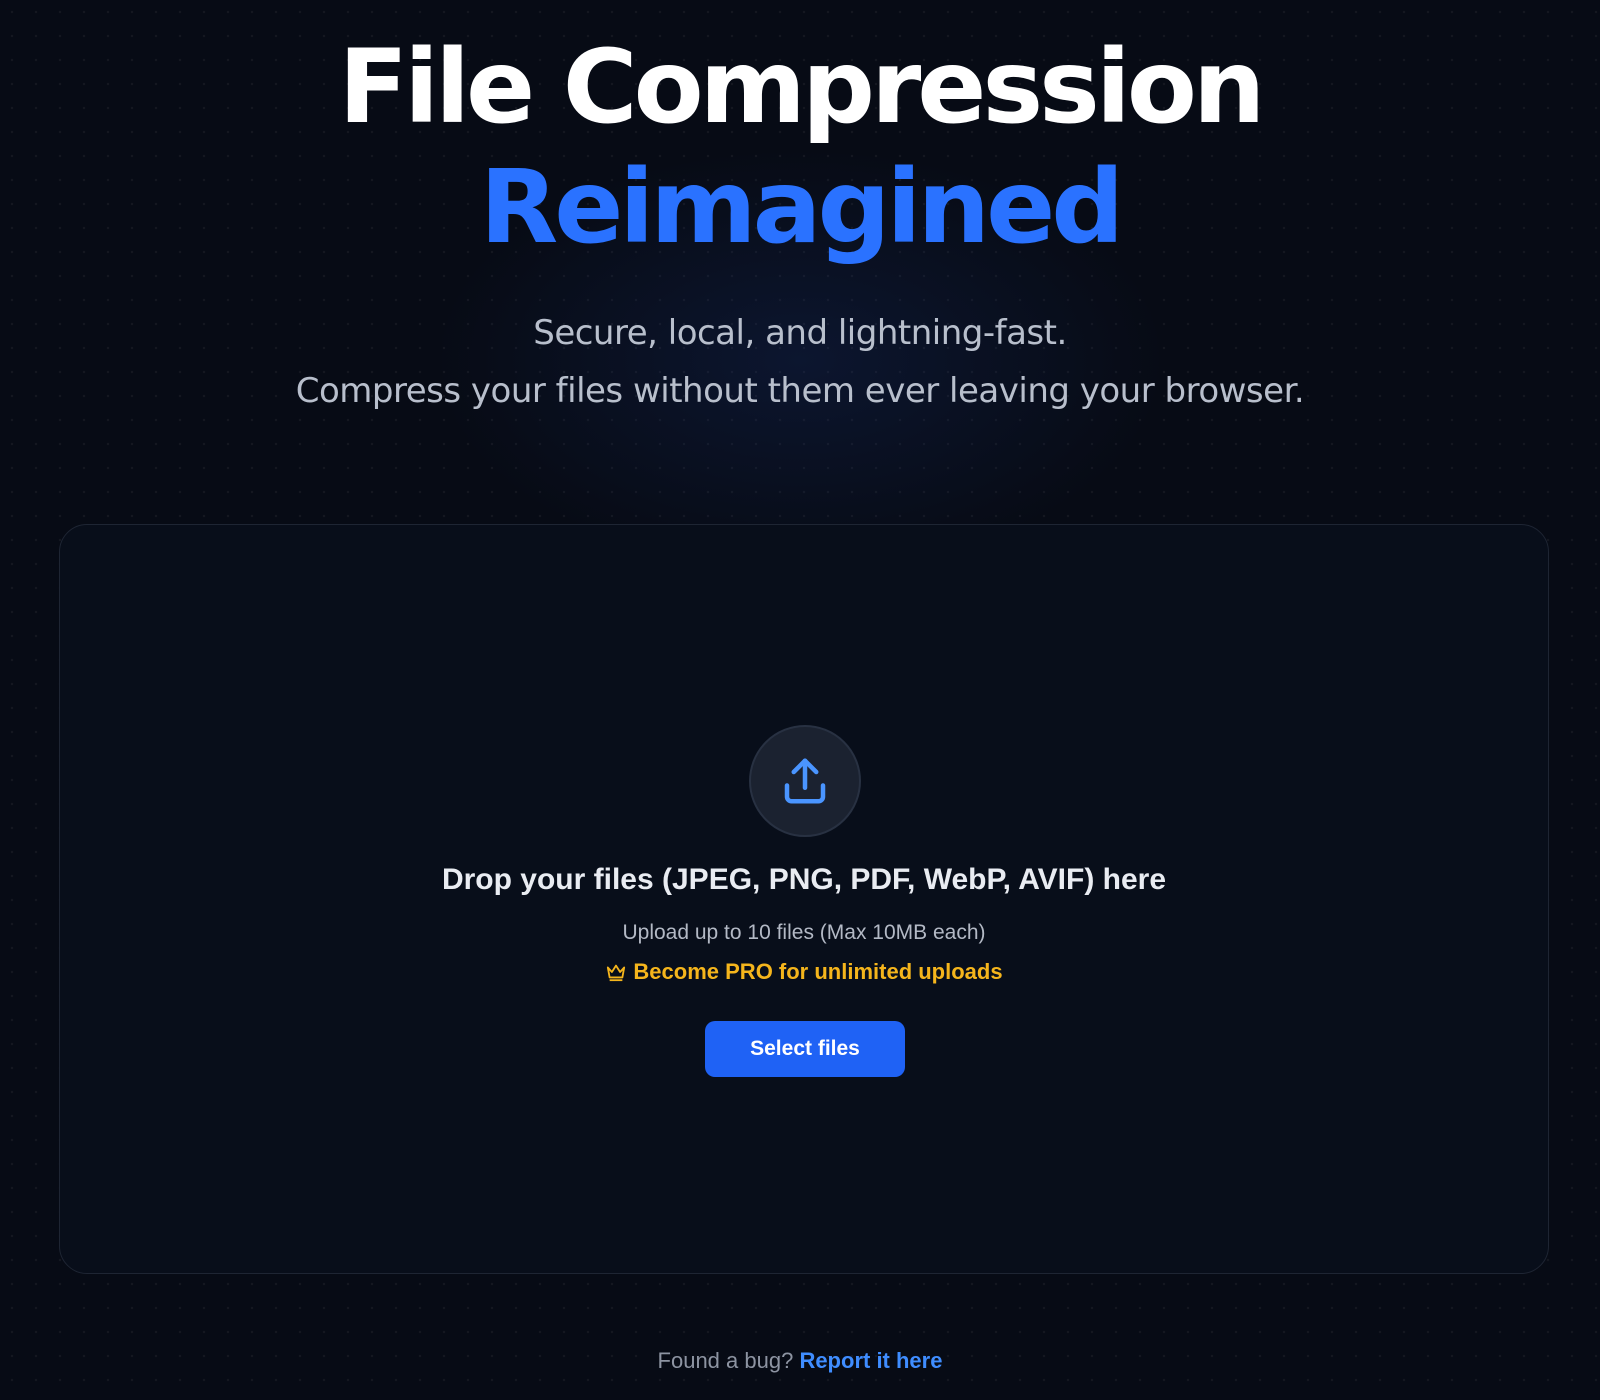 The width and height of the screenshot is (1600, 1400). I want to click on select-files-button: Select files, so click(805, 1049).